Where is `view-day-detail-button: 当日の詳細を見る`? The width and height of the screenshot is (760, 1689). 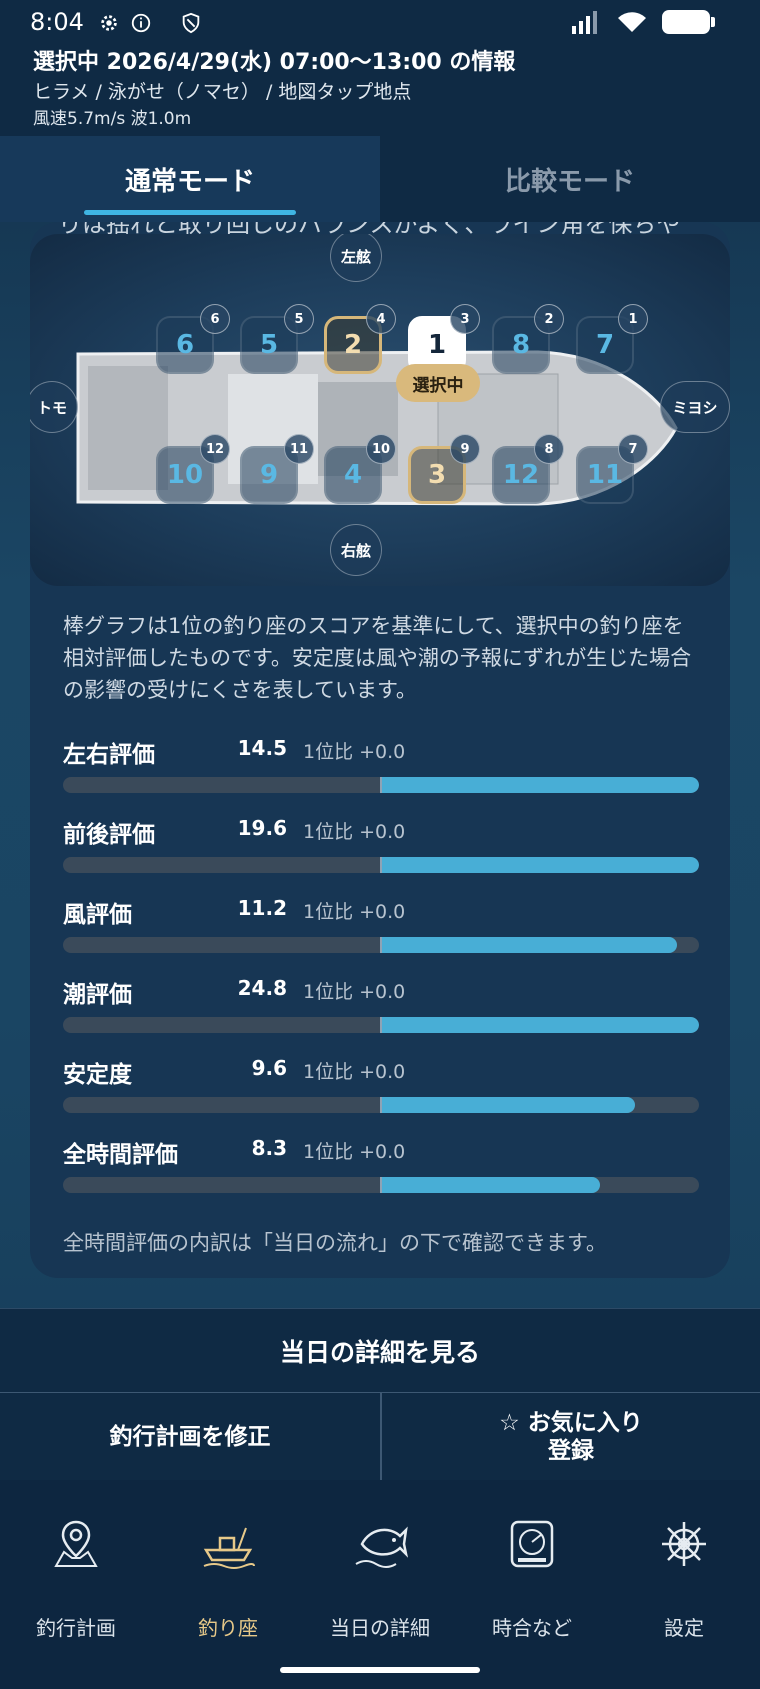 view-day-detail-button: 当日の詳細を見る is located at coordinates (380, 1350).